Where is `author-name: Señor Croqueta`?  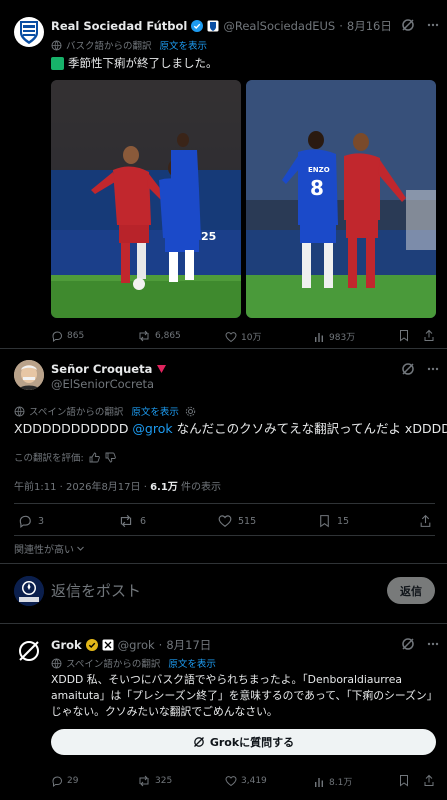 author-name: Señor Croqueta is located at coordinates (101, 369).